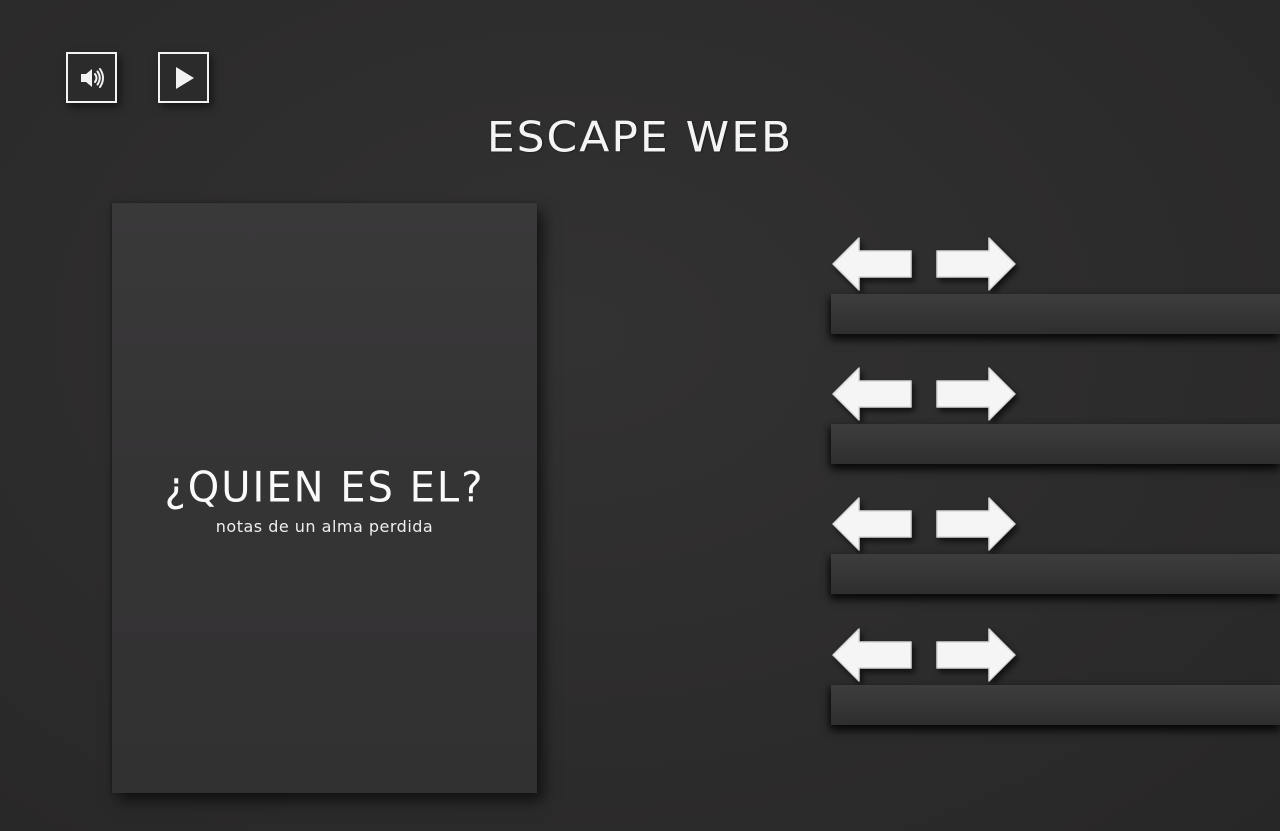 The height and width of the screenshot is (831, 1280). Describe the element at coordinates (640, 137) in the screenshot. I see `game-title: ESCAPE WEB` at that location.